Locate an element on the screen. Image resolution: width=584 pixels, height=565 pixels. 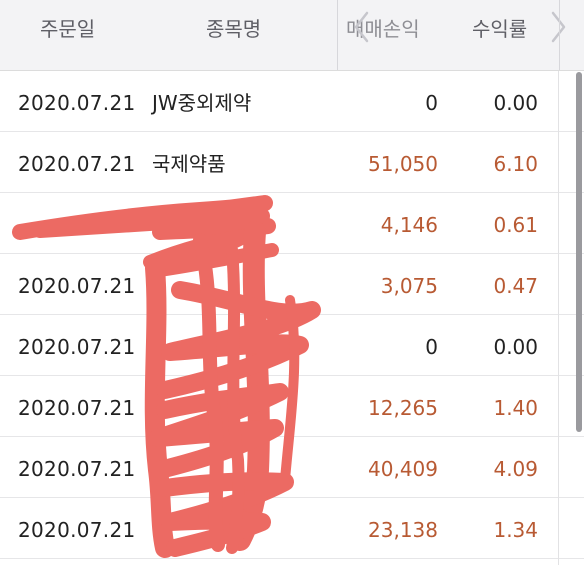
return-rate: 0.61 is located at coordinates (515, 225).